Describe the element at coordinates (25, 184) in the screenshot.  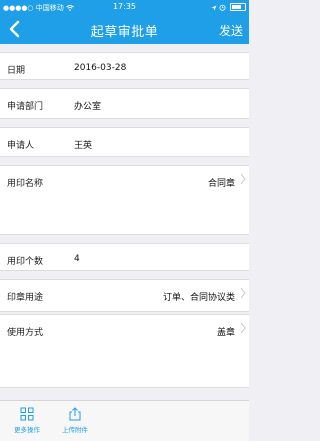
I see `seal-name-label: 用印名称` at that location.